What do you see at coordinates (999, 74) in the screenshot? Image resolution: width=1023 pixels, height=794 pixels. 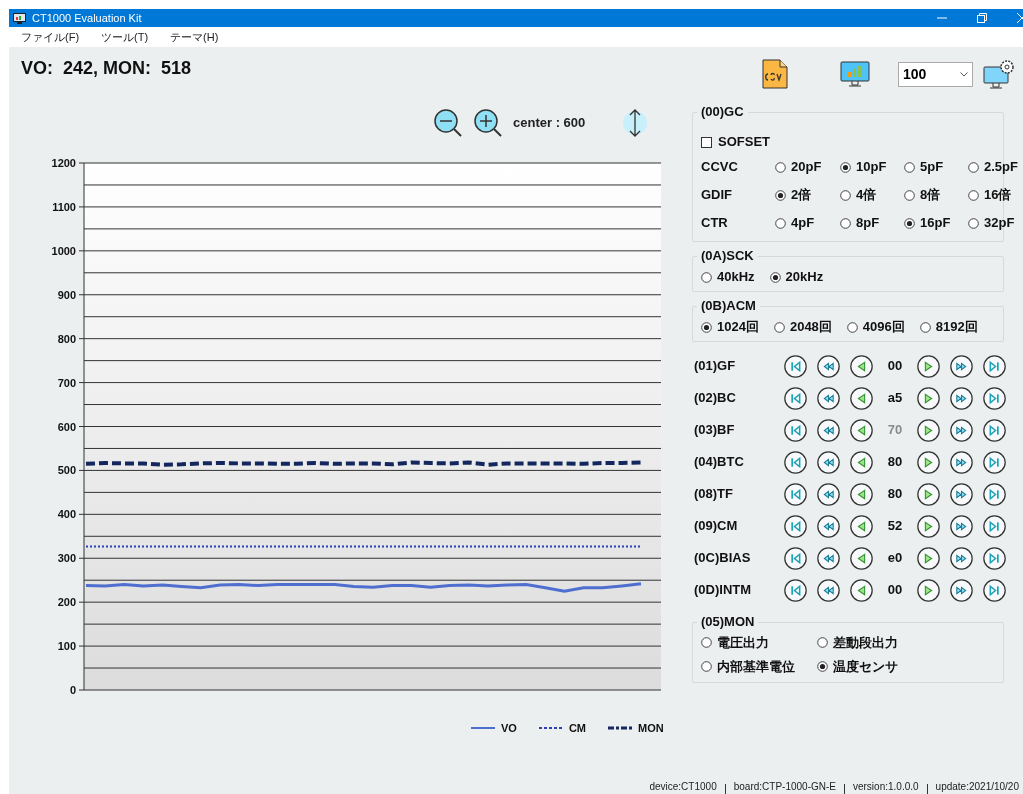 I see `monitor-settings-icon` at bounding box center [999, 74].